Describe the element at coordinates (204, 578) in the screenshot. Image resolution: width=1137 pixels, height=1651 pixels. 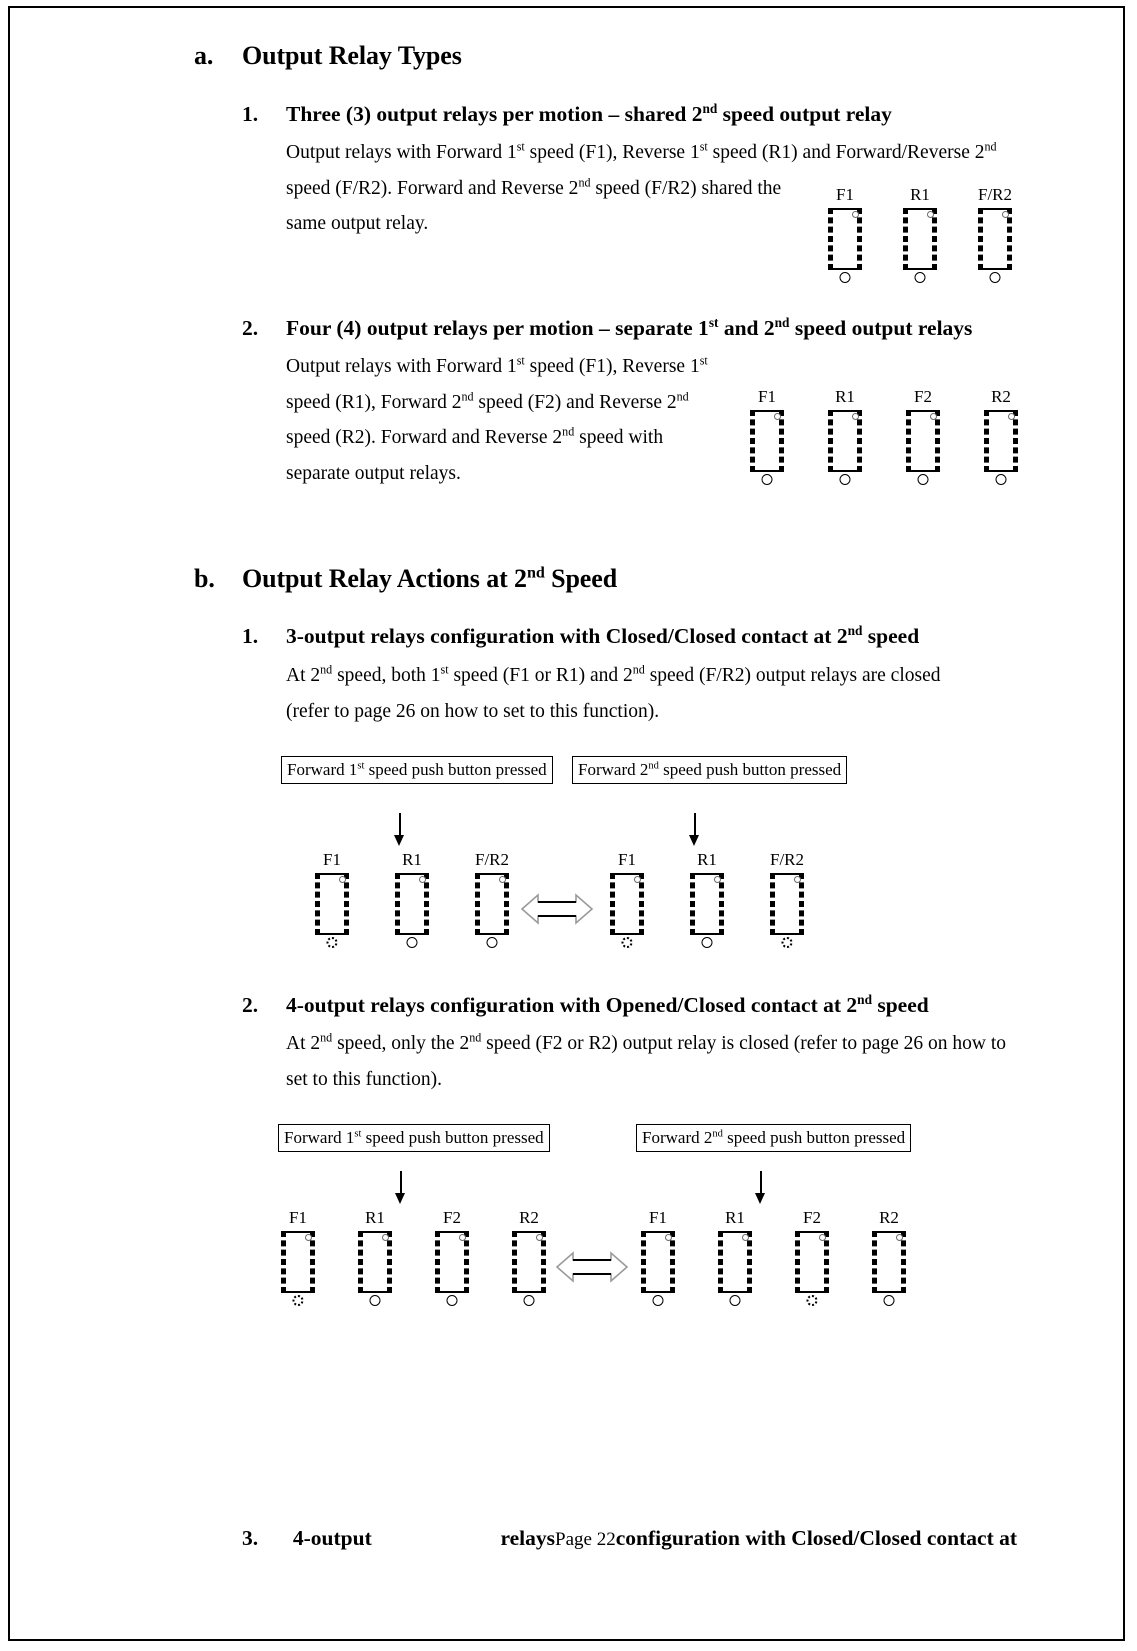
I see `heading-section-b-marker: b.` at that location.